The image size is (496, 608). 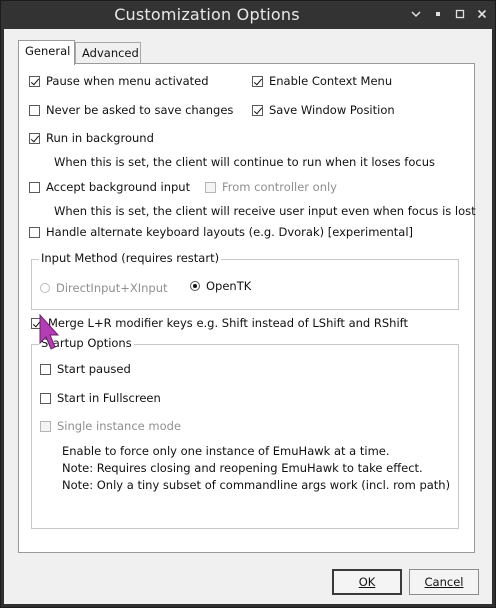 I want to click on tab-general-label: General, so click(x=48, y=51).